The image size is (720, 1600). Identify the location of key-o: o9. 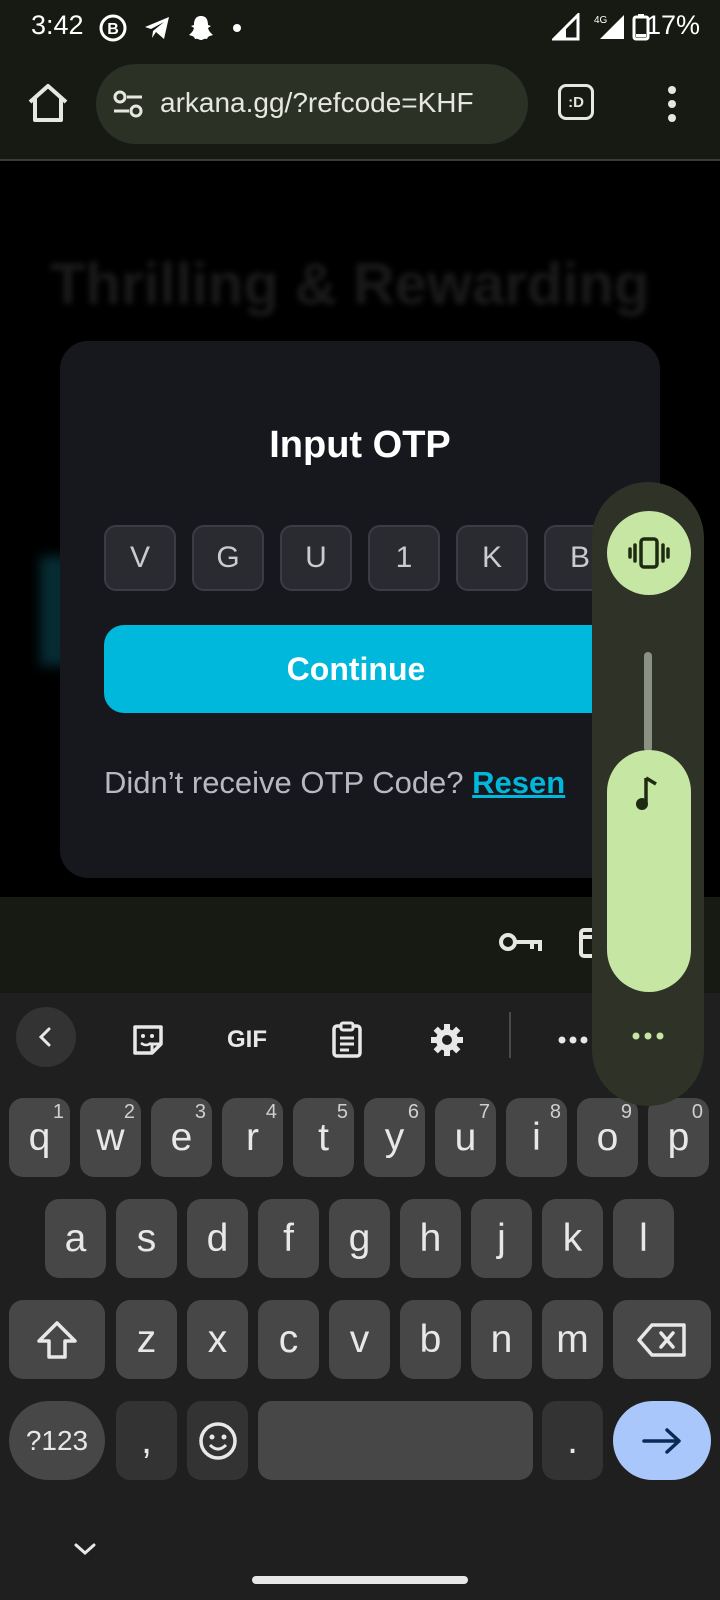
(607, 1137).